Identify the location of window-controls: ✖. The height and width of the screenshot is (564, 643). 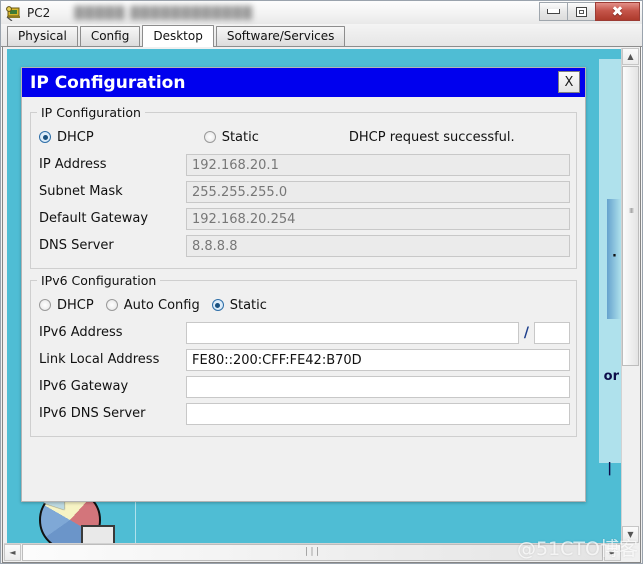
(589, 11).